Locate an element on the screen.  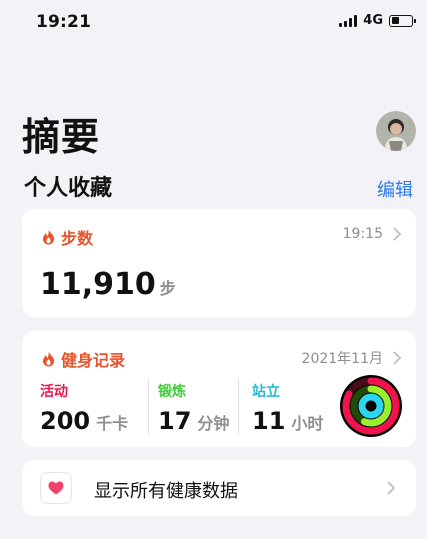
heart-icon-box is located at coordinates (56, 488).